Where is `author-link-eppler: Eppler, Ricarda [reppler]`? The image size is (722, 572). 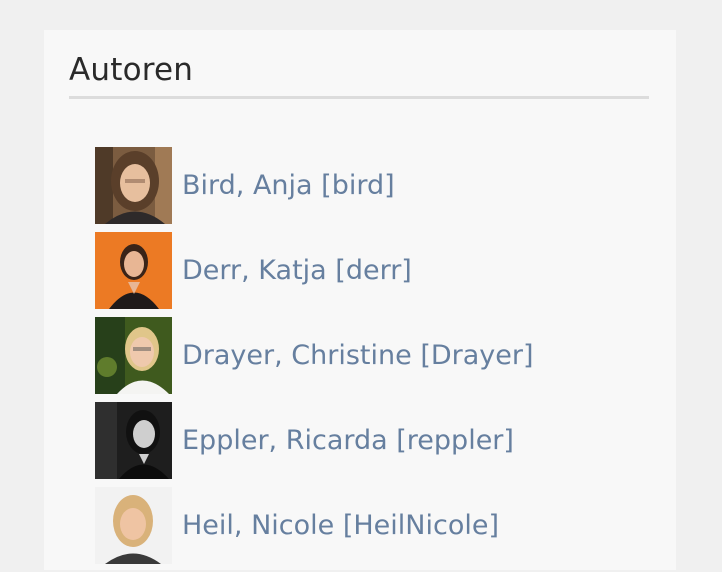 author-link-eppler: Eppler, Ricarda [reppler] is located at coordinates (348, 441).